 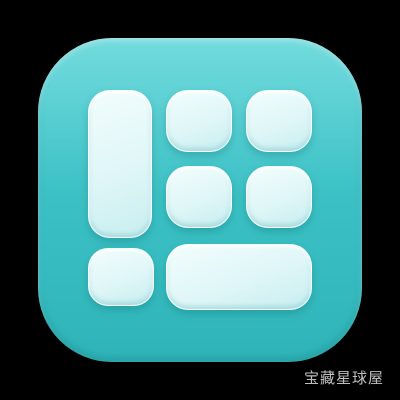 I want to click on tile-top-mid, so click(x=199, y=121).